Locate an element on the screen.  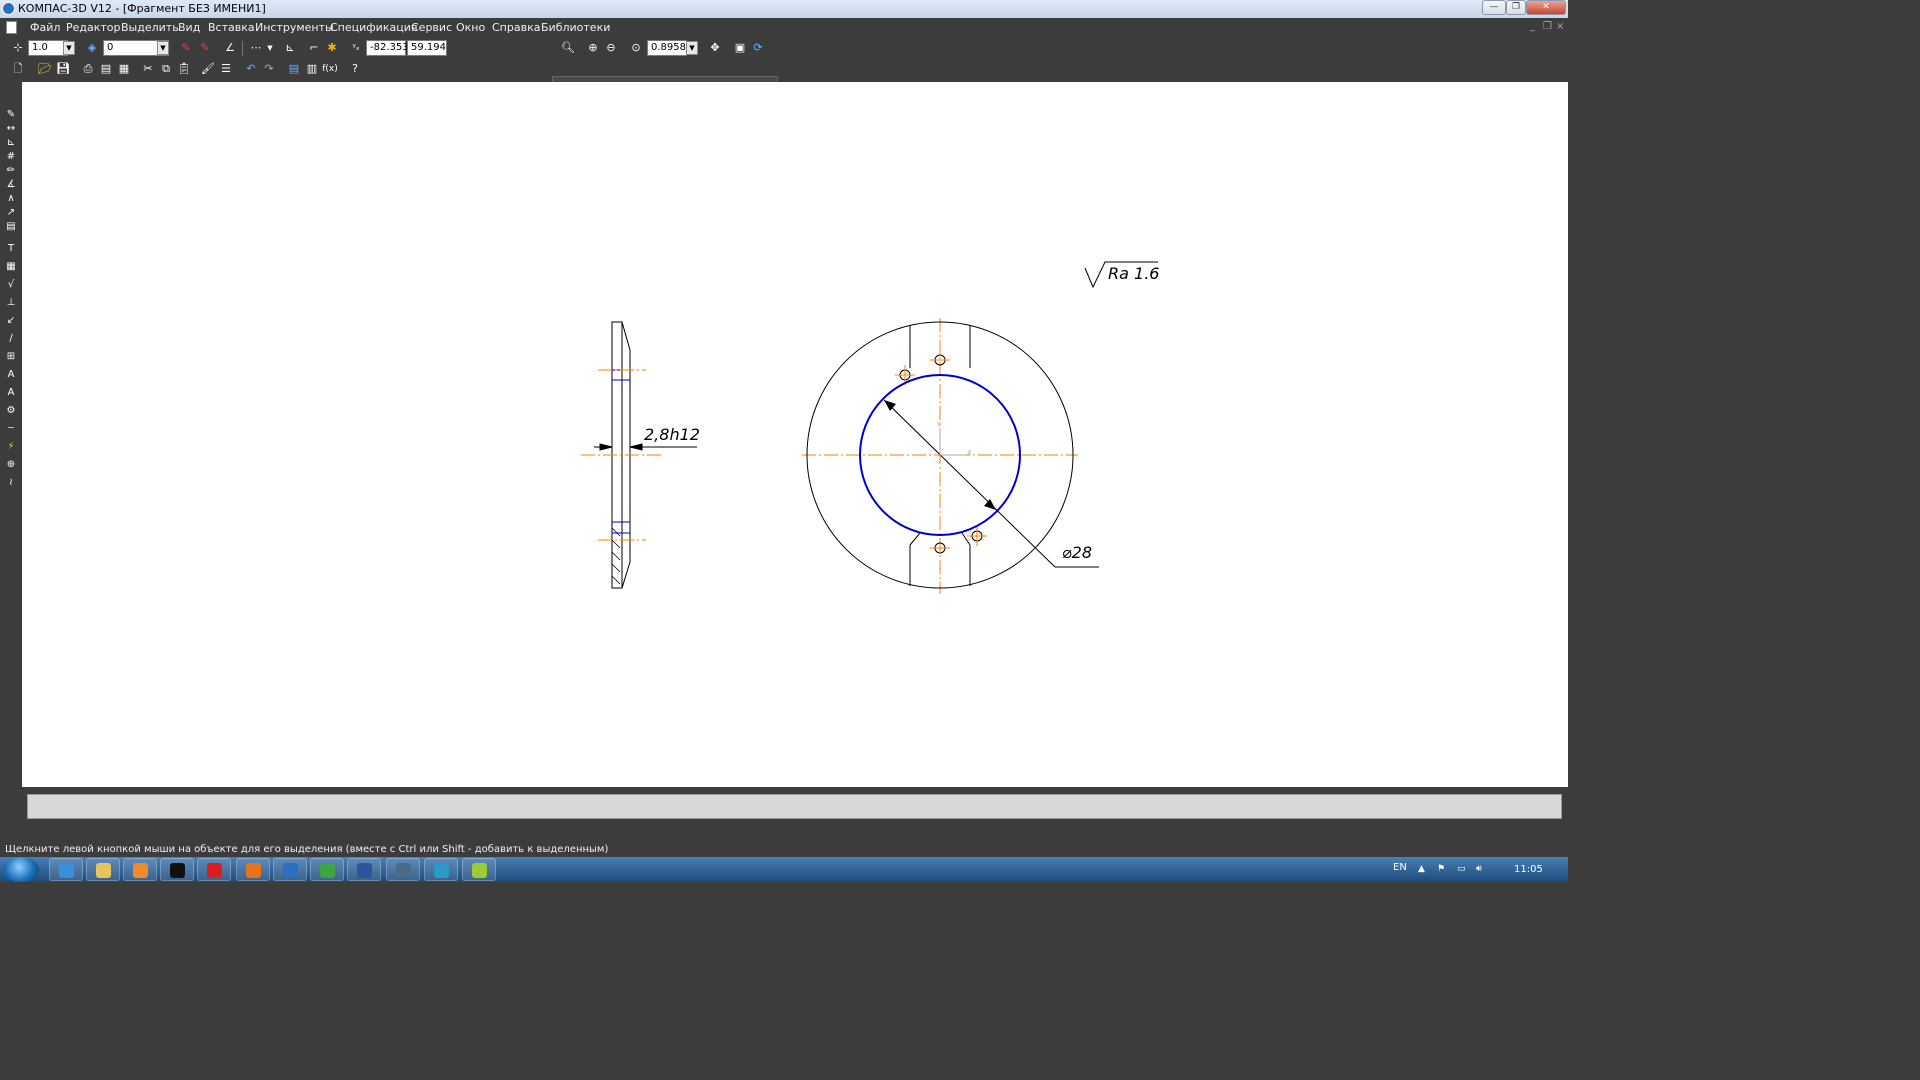
menu-view: Вид is located at coordinates (189, 27).